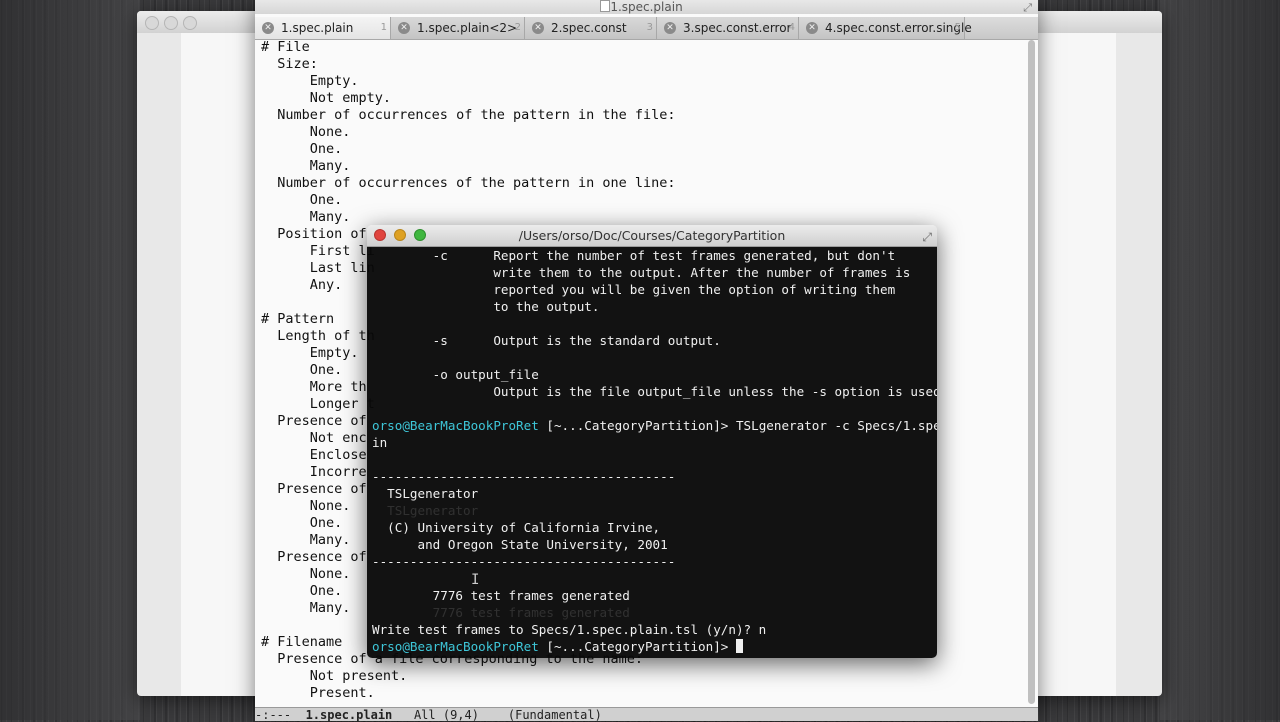 The height and width of the screenshot is (722, 1280). Describe the element at coordinates (501, 612) in the screenshot. I see `frames-generated-ghost: 7776 test frames generated` at that location.